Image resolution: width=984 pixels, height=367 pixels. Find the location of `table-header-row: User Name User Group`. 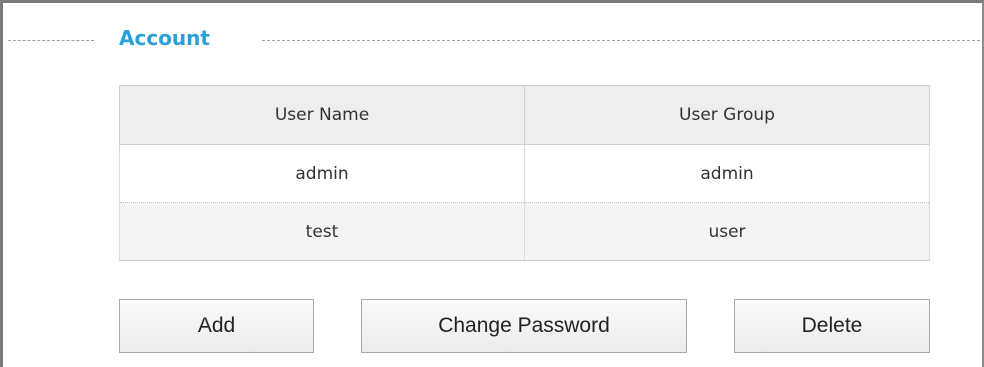

table-header-row: User Name User Group is located at coordinates (524, 115).